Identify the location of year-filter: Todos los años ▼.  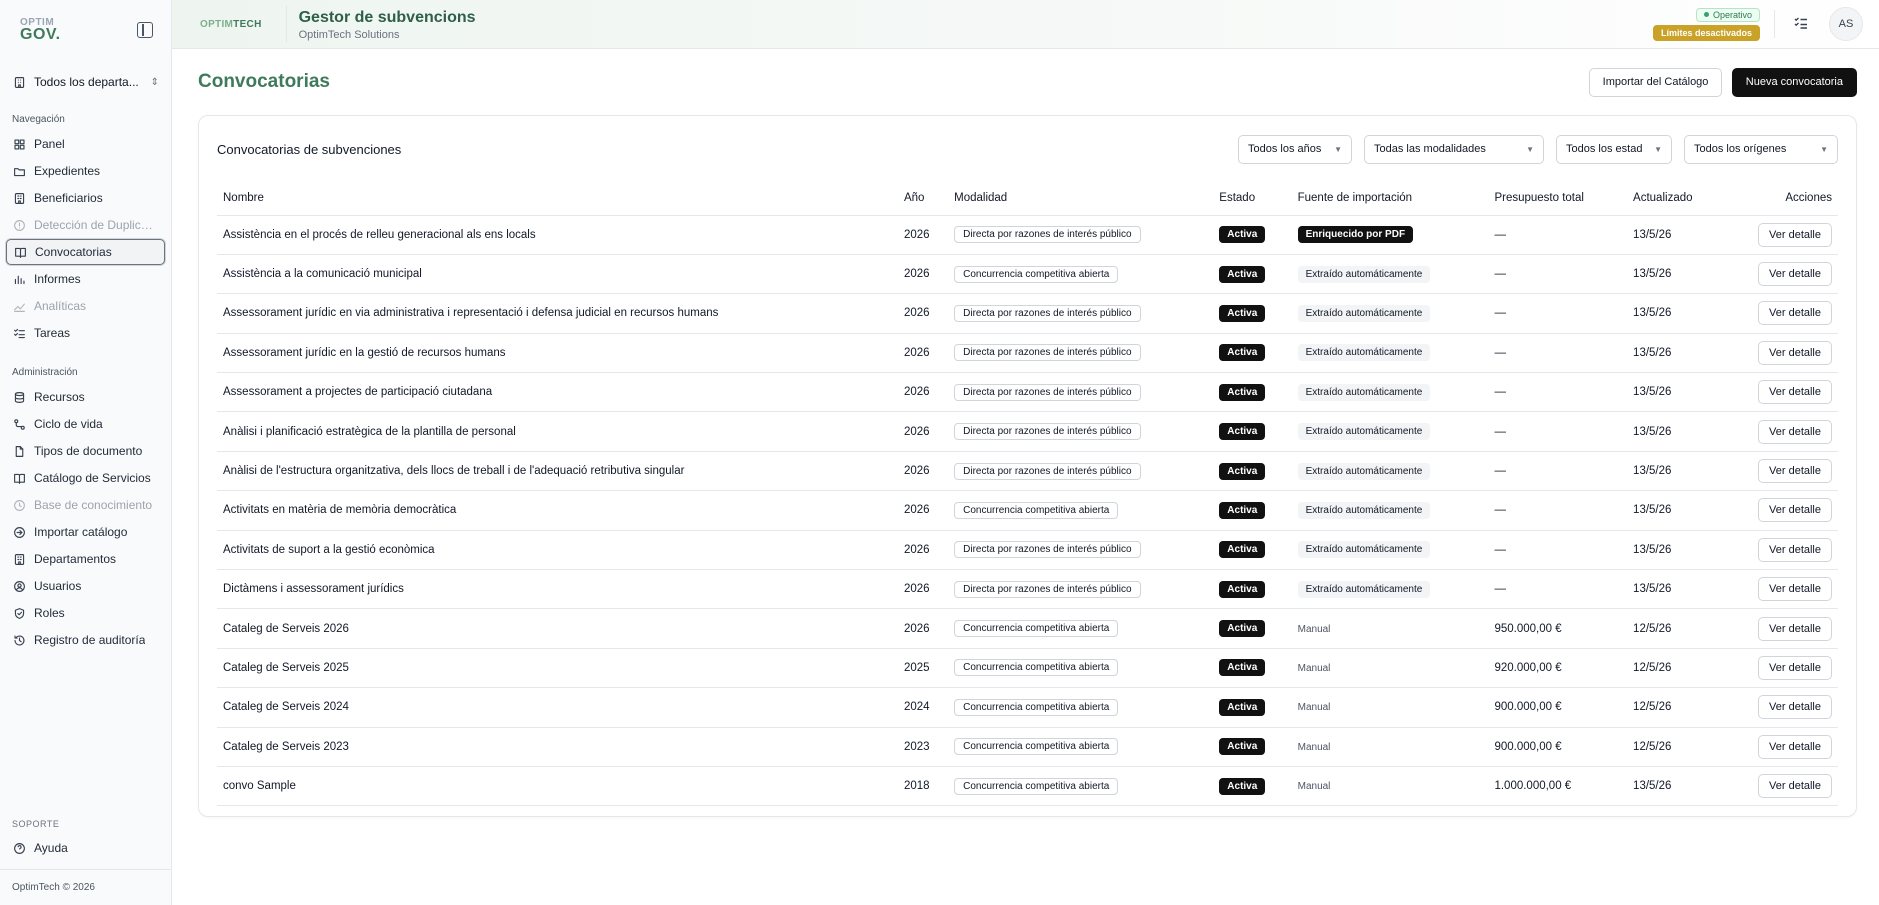
(1295, 149).